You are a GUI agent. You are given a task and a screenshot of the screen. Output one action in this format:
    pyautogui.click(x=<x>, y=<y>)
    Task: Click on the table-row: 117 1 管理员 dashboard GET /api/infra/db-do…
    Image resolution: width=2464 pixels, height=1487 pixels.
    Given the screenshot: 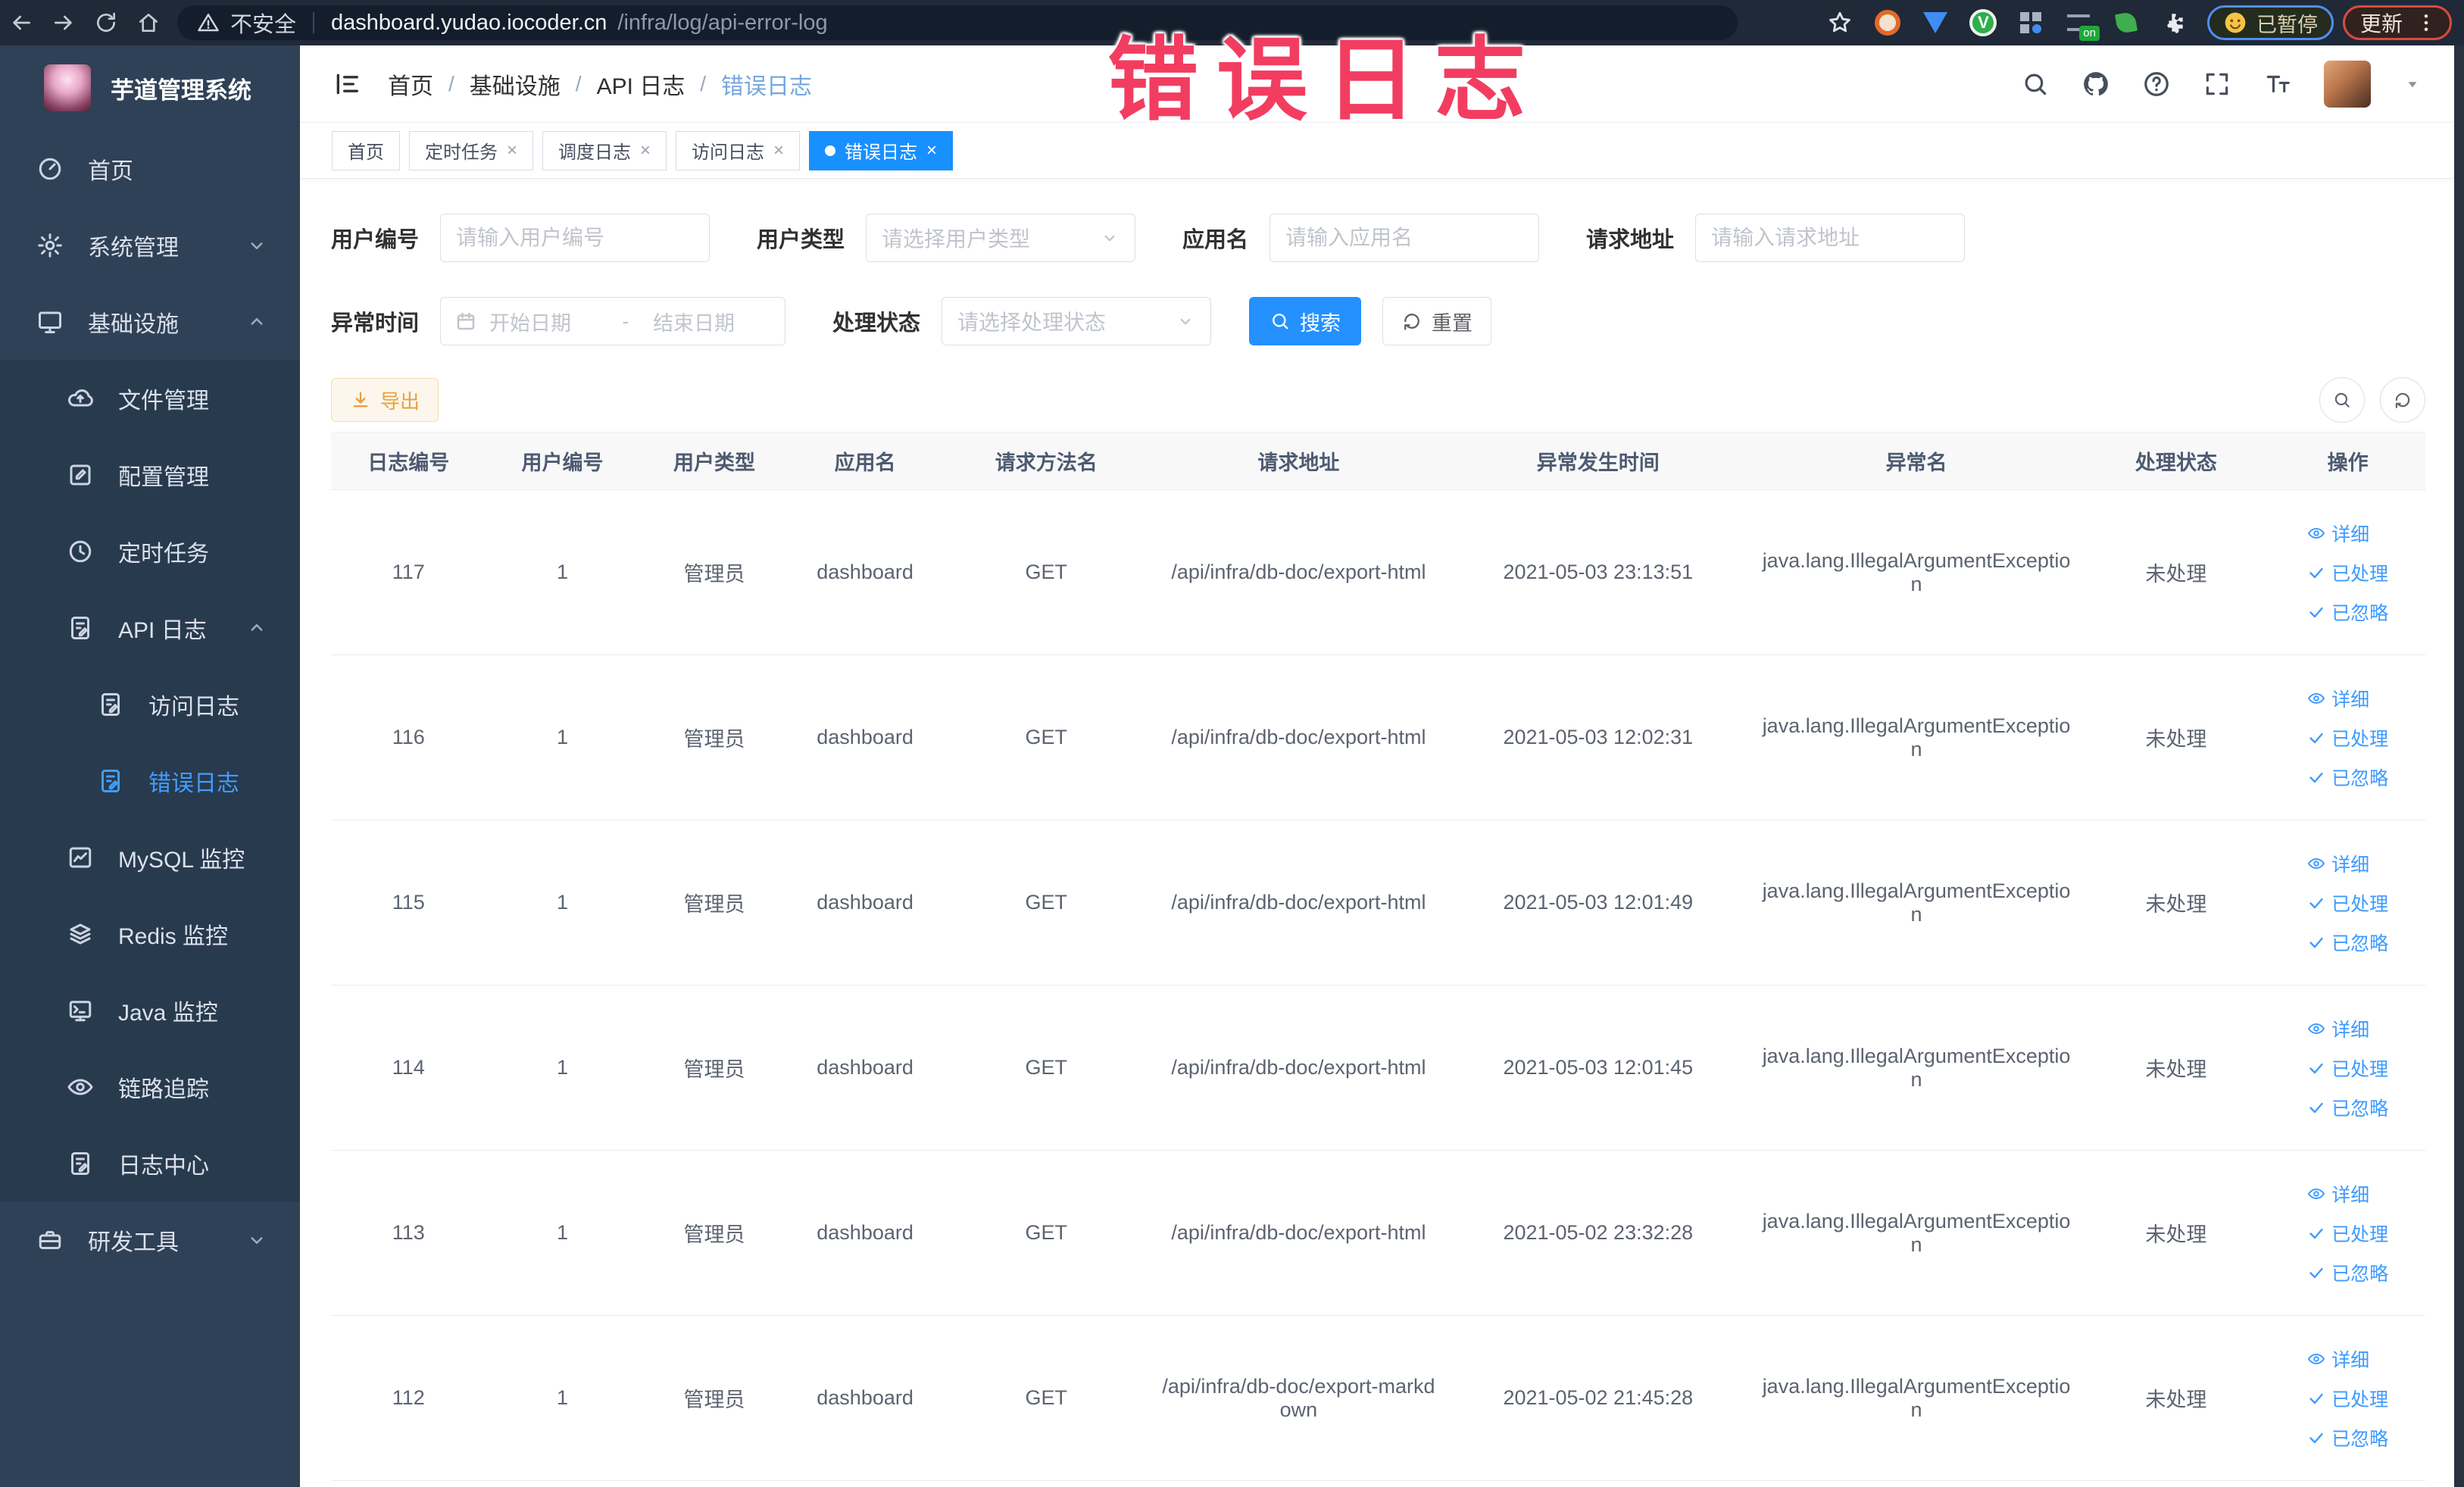 What is the action you would take?
    pyautogui.click(x=1378, y=572)
    